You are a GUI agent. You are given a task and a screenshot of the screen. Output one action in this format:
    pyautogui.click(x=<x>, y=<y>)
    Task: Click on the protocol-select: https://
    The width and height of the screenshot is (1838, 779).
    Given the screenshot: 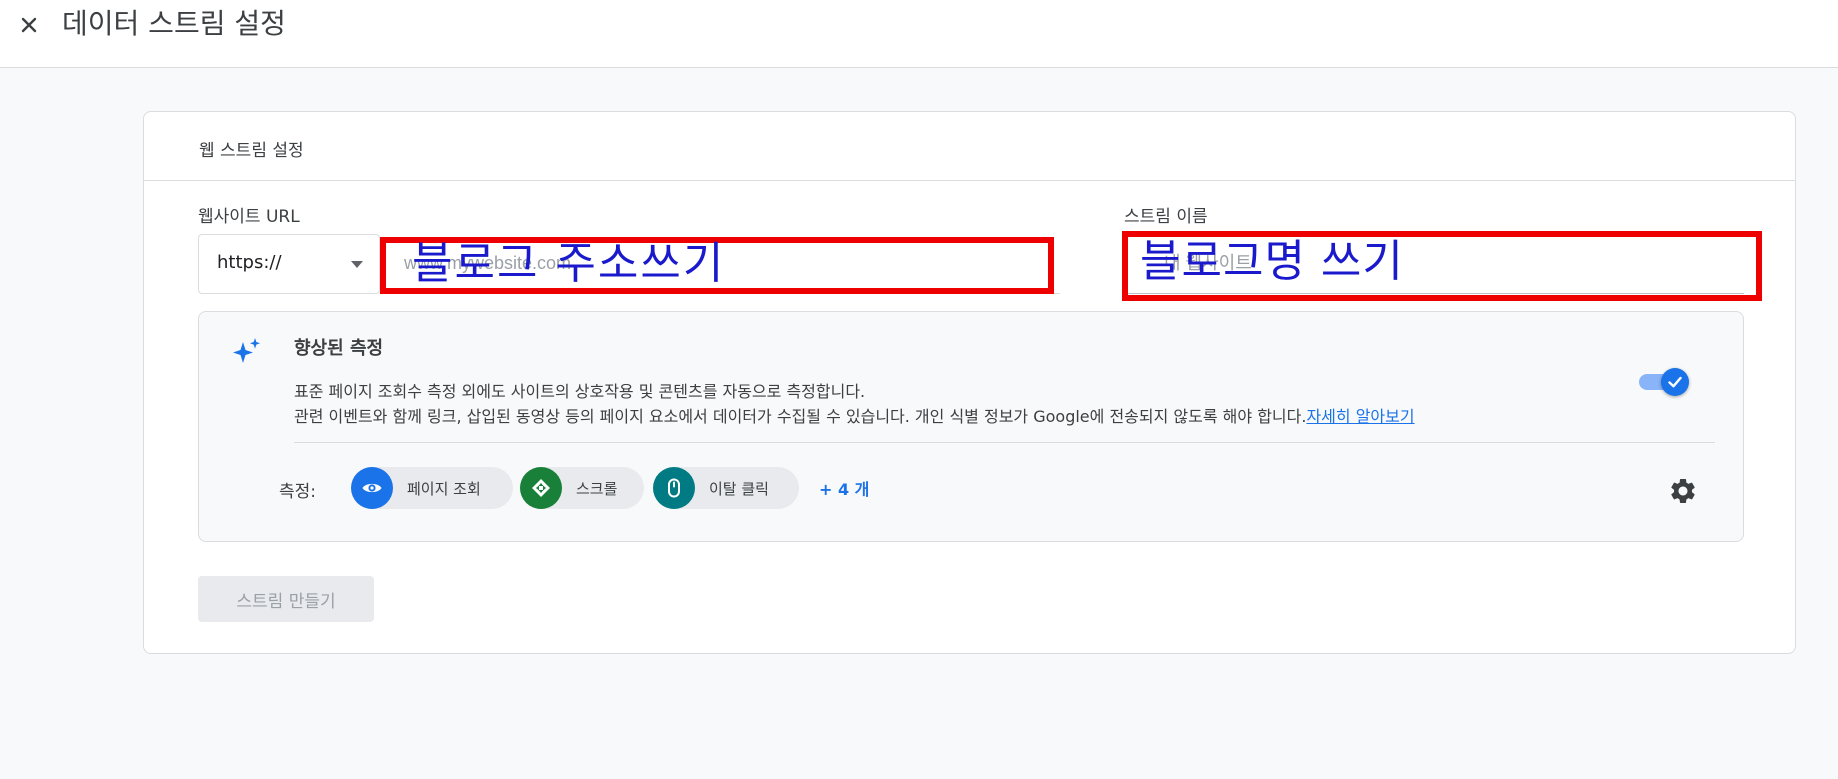 What is the action you would take?
    pyautogui.click(x=289, y=264)
    